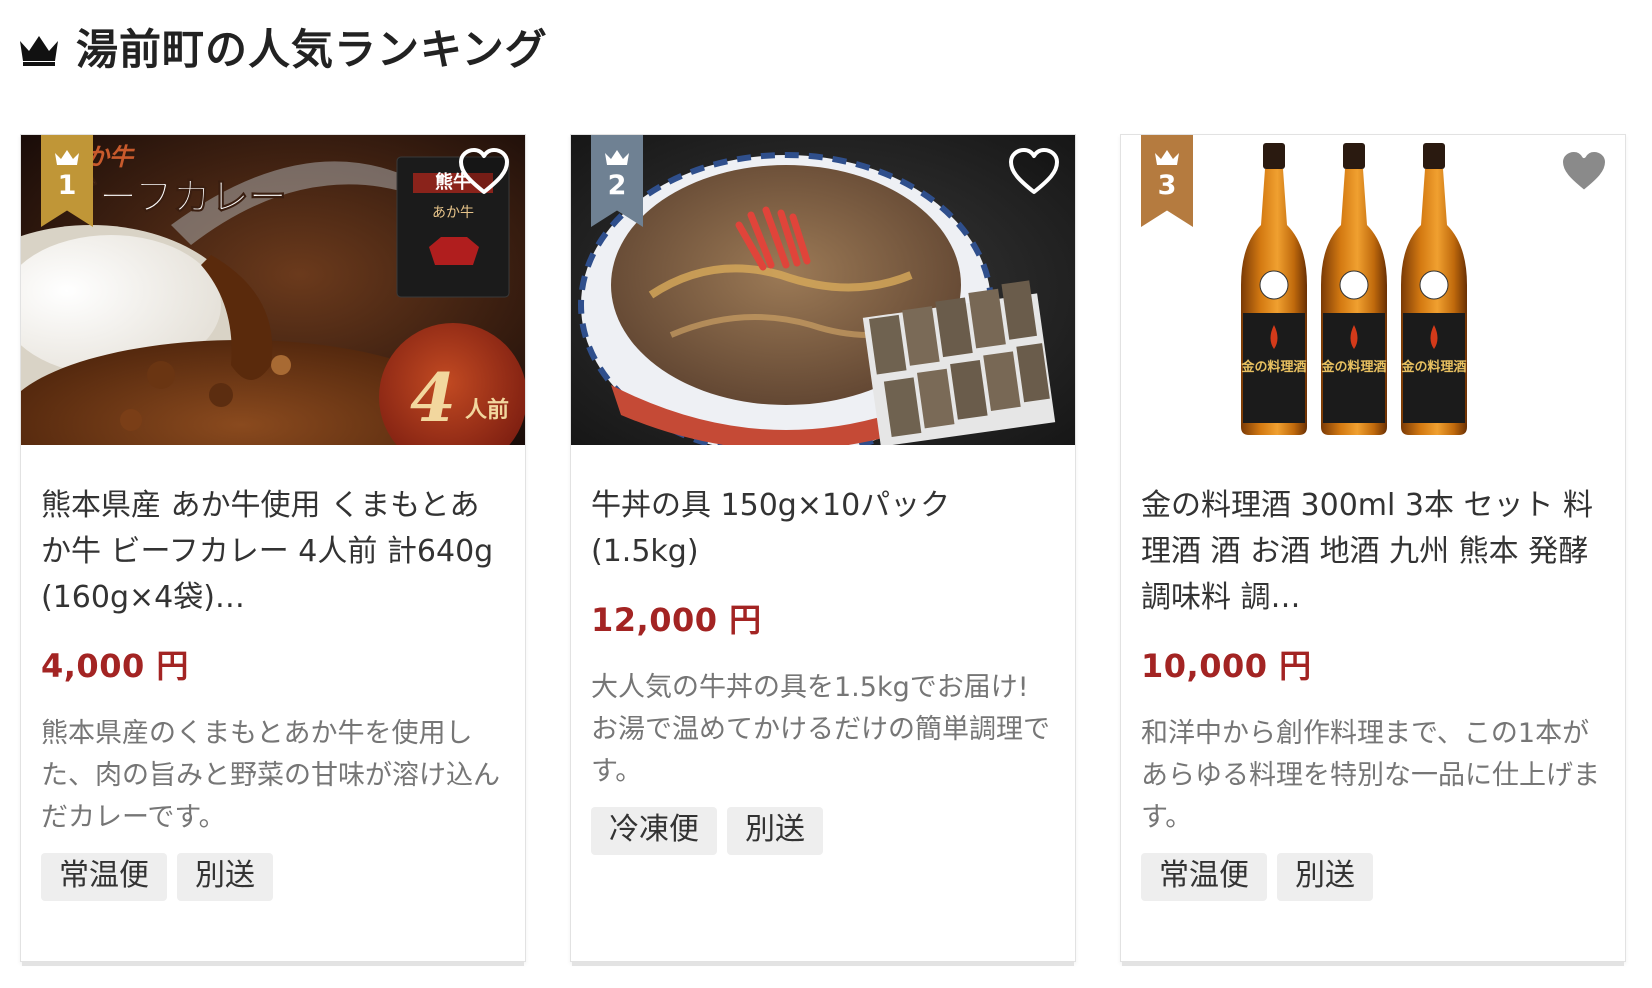  I want to click on product-price: 10,000 円, so click(1226, 666).